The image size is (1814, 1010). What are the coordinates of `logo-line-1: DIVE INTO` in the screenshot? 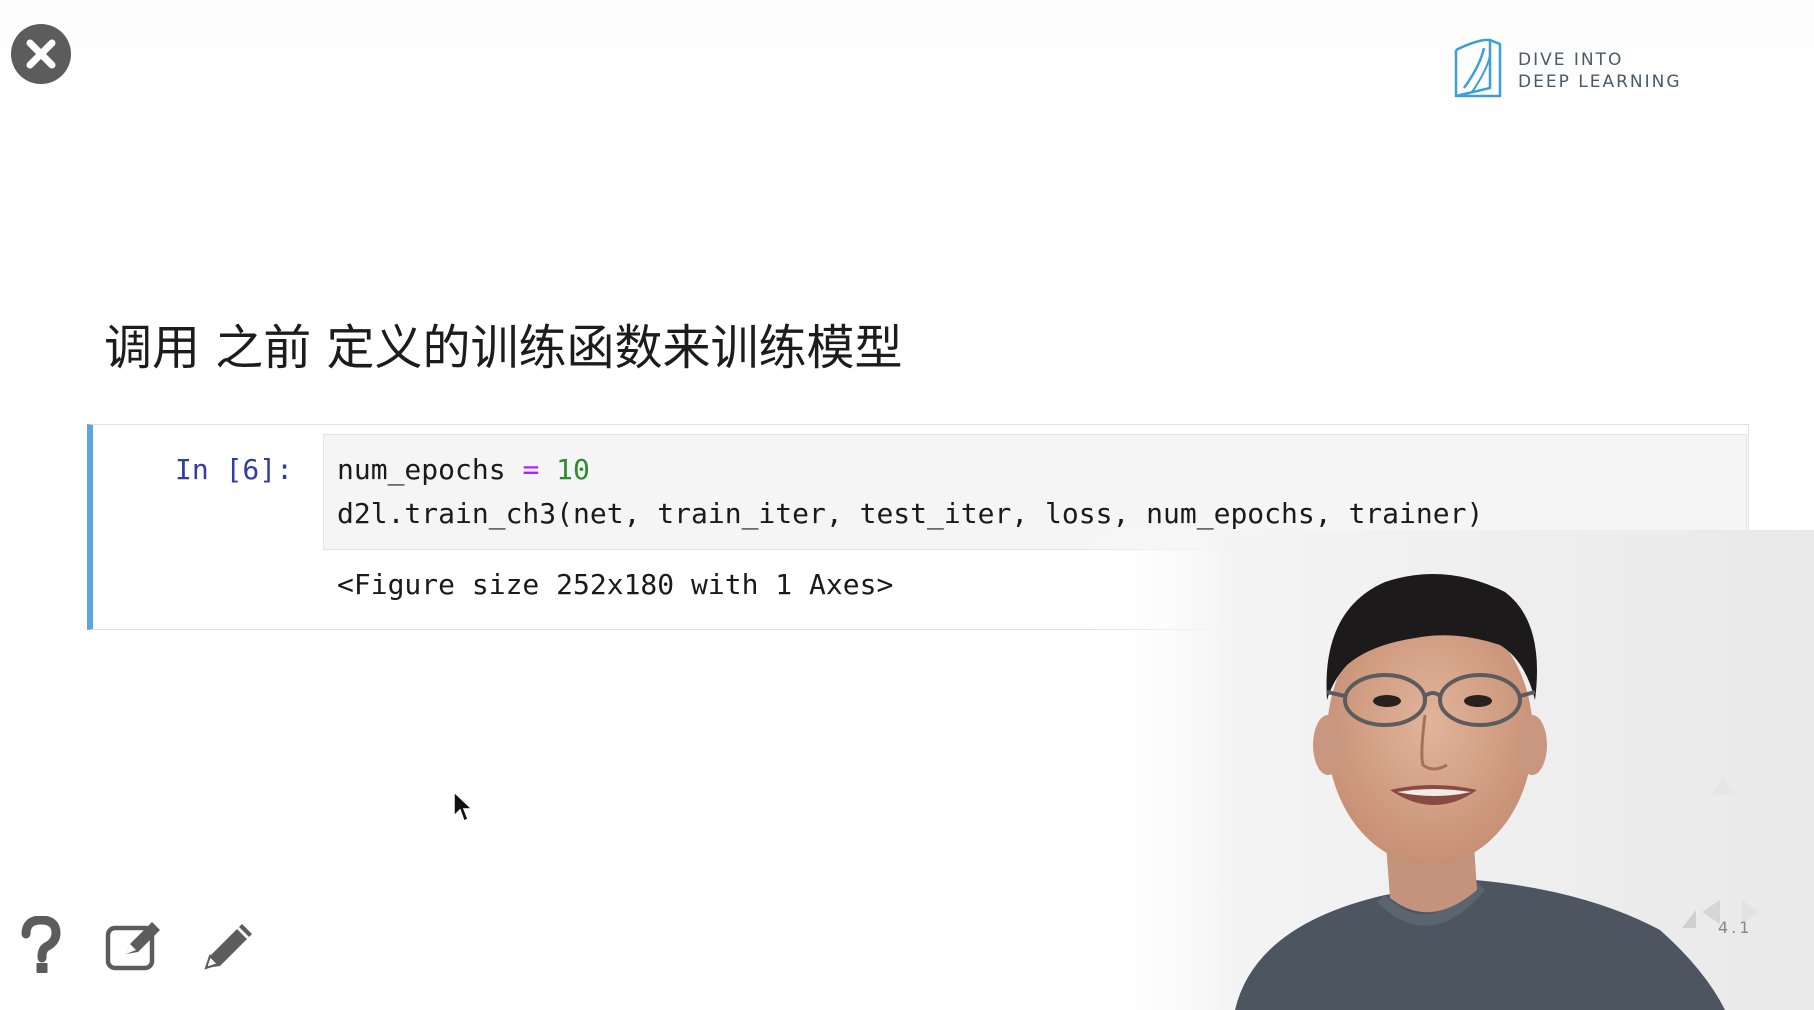 It's located at (1571, 60).